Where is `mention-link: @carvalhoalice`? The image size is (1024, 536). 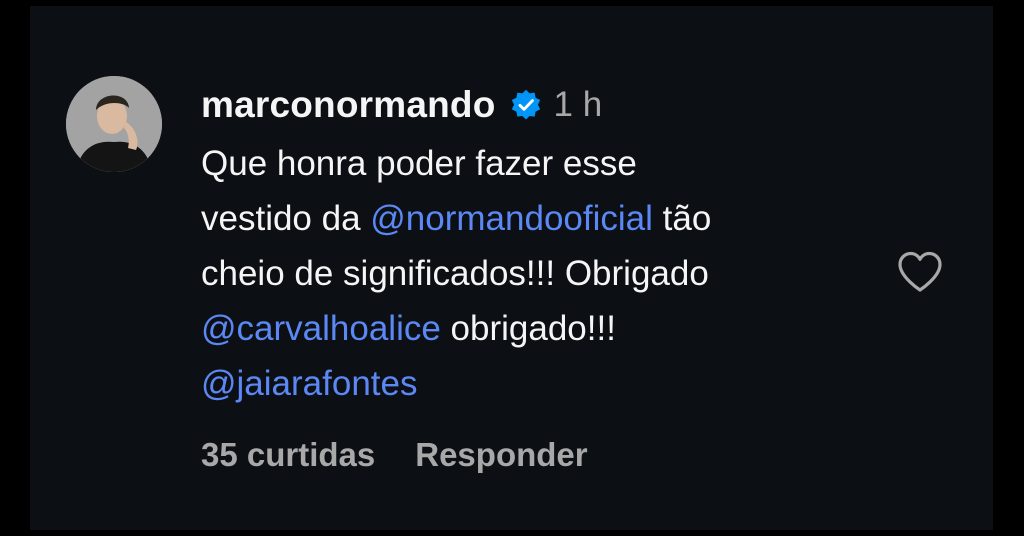 mention-link: @carvalhoalice is located at coordinates (321, 328).